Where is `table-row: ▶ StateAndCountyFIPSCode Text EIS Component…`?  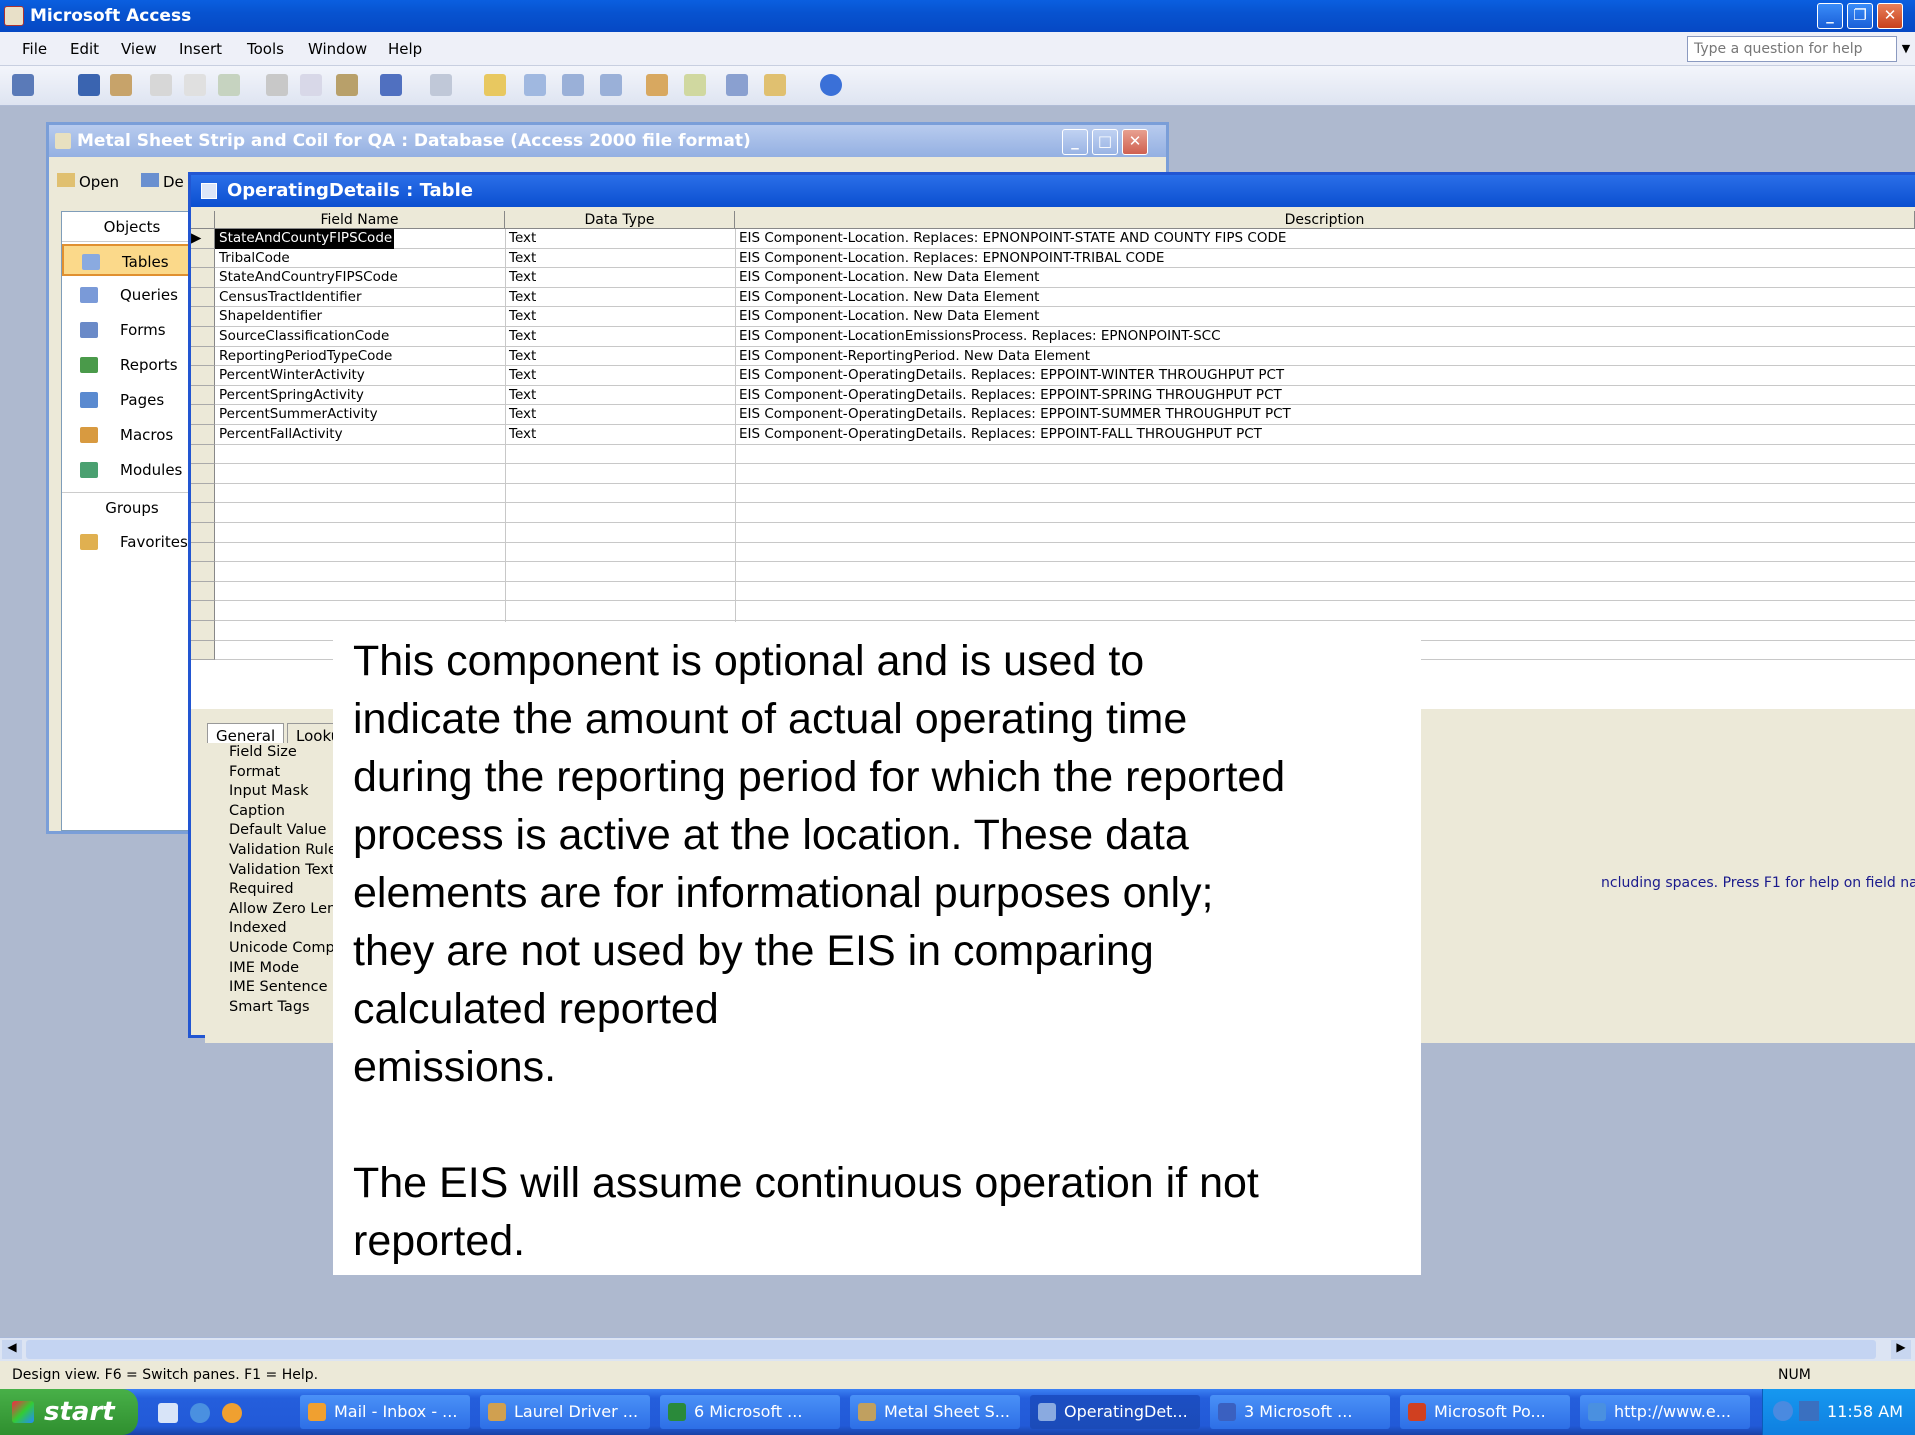
table-row: ▶ StateAndCountyFIPSCode Text EIS Component… is located at coordinates (1053, 239).